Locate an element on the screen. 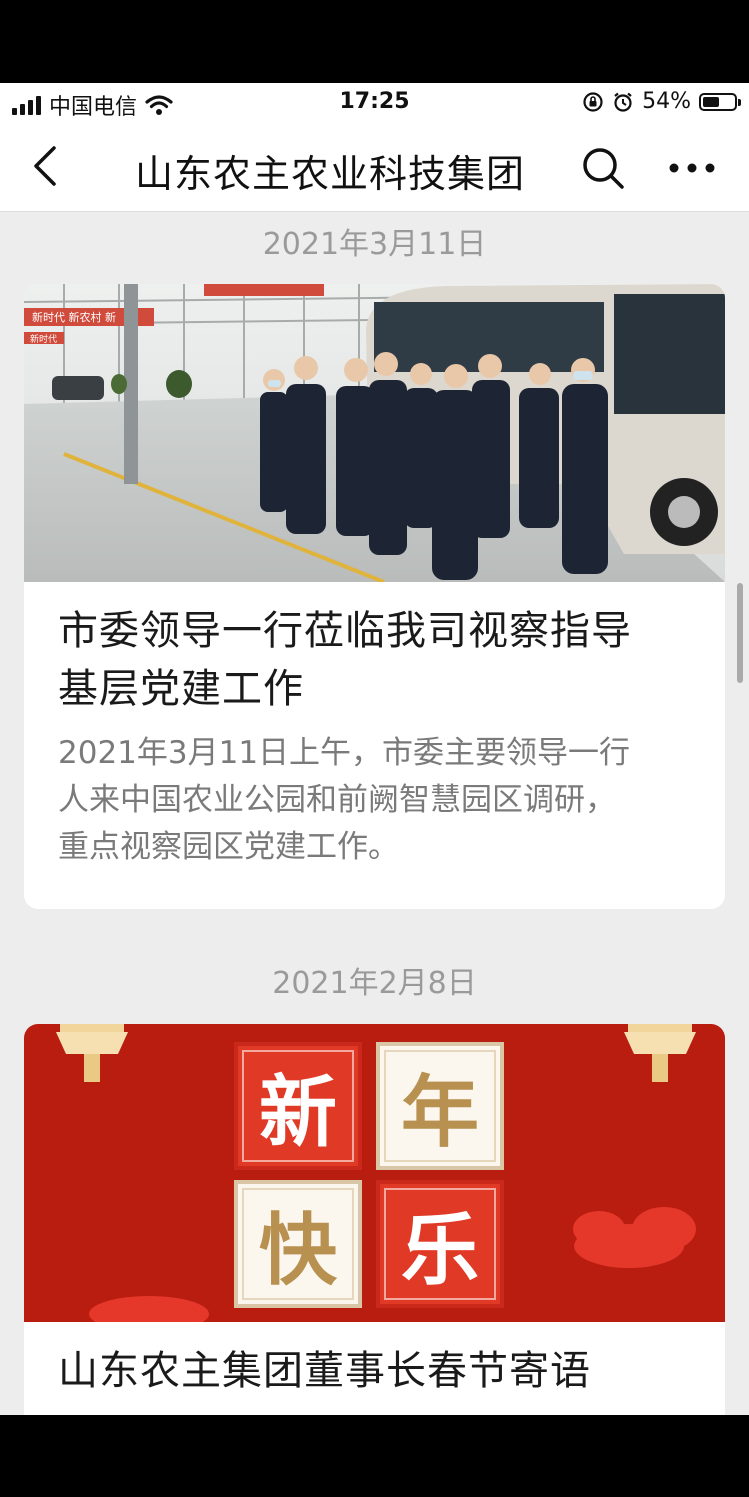  orientation-lock-icon is located at coordinates (593, 101).